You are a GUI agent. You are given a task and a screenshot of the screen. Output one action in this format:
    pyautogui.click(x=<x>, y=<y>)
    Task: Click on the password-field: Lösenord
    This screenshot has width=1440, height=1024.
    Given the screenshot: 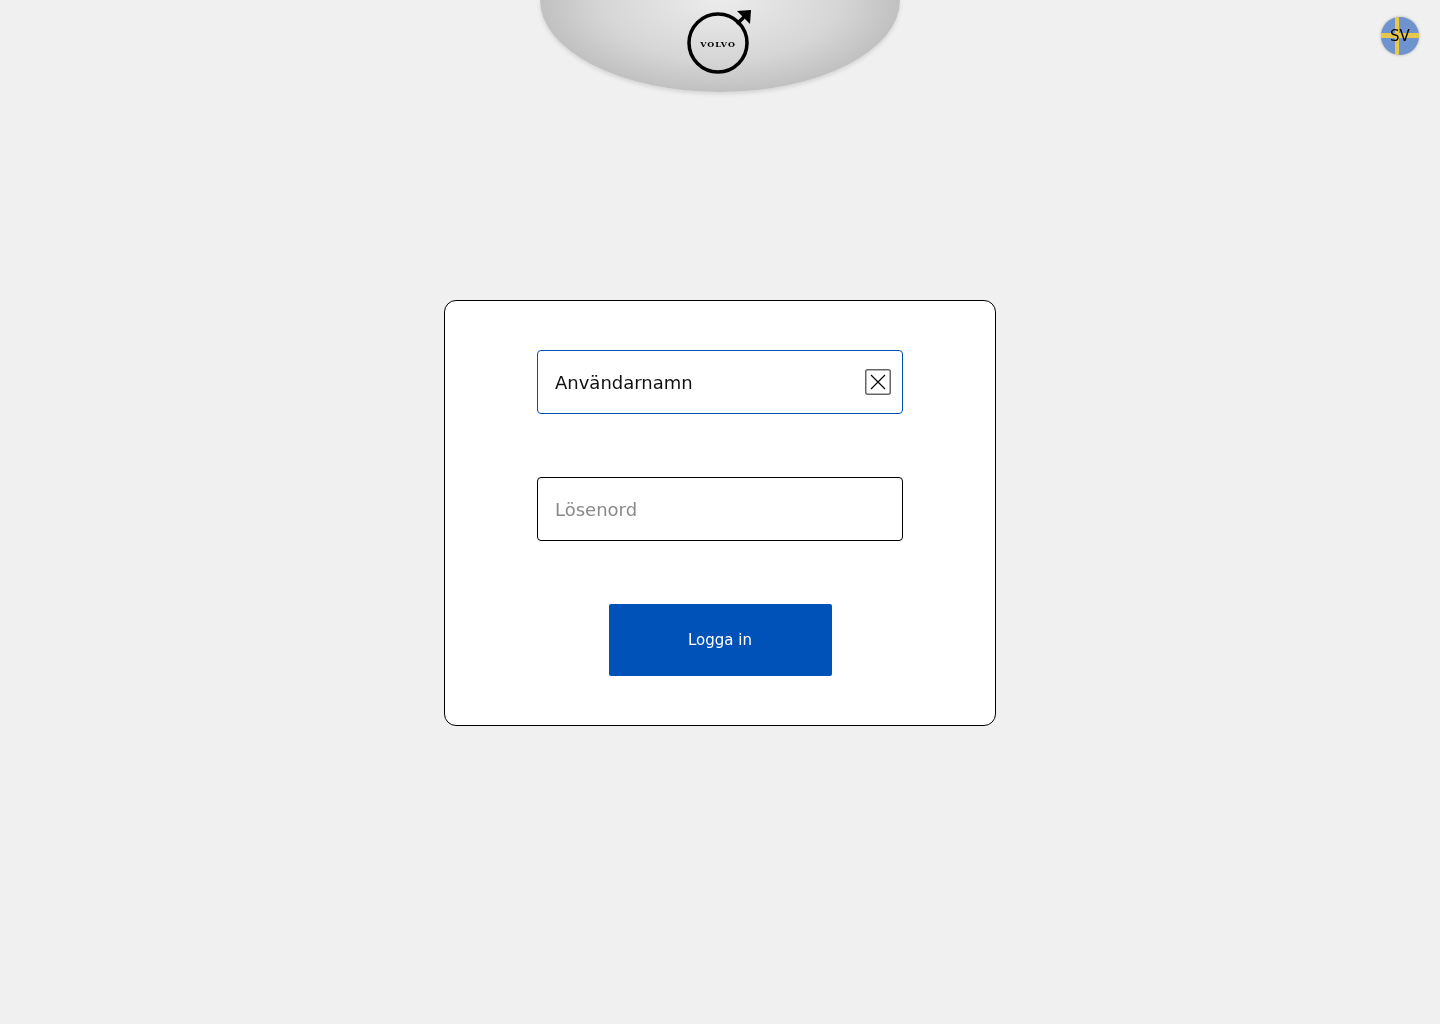 What is the action you would take?
    pyautogui.click(x=720, y=509)
    